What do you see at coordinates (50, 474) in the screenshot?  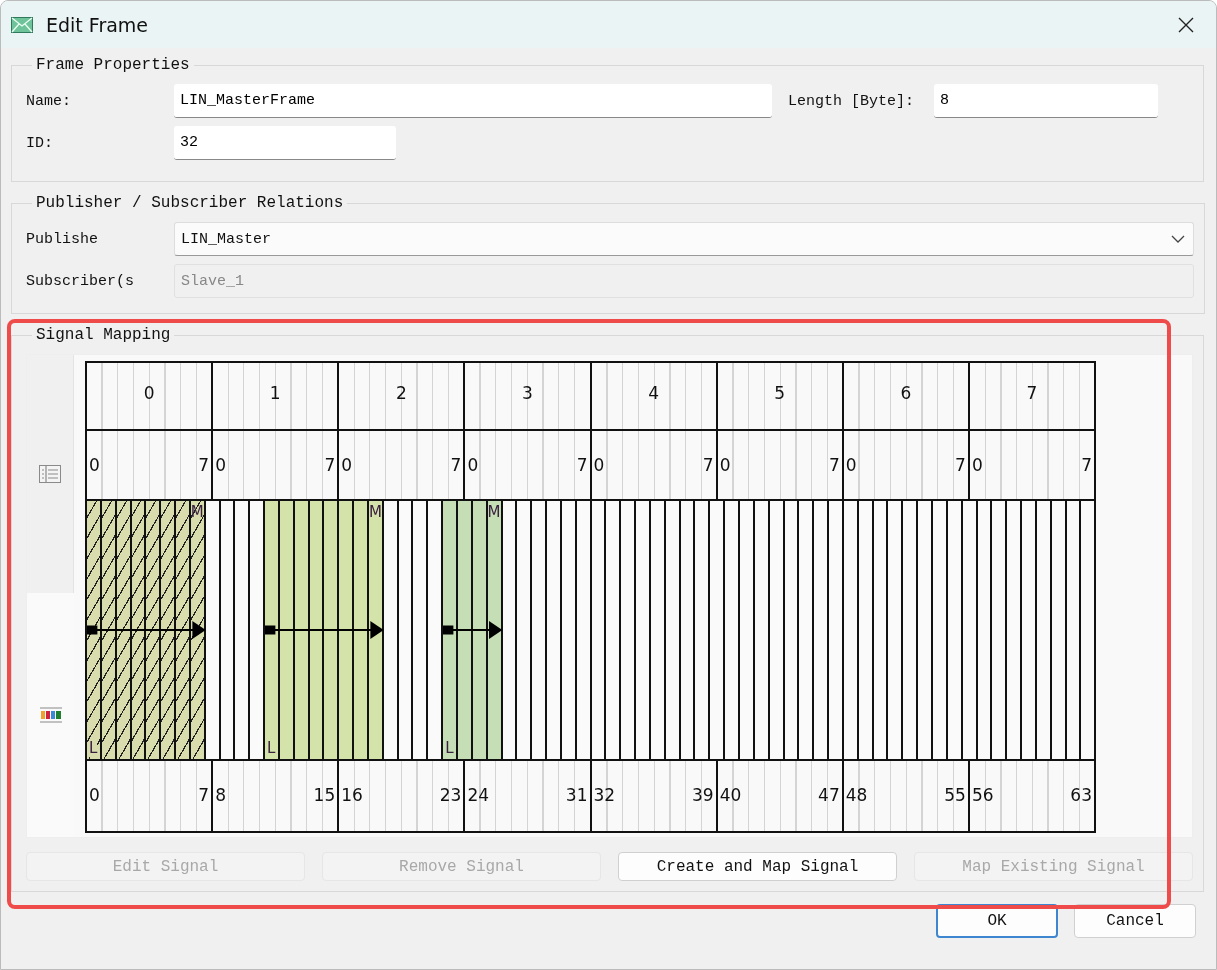 I see `list-icon` at bounding box center [50, 474].